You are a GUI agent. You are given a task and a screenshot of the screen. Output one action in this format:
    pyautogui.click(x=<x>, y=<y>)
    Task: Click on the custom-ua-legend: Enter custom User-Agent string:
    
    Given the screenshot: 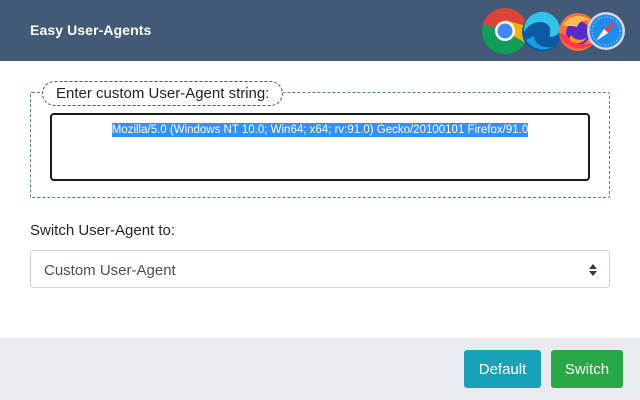 What is the action you would take?
    pyautogui.click(x=163, y=93)
    